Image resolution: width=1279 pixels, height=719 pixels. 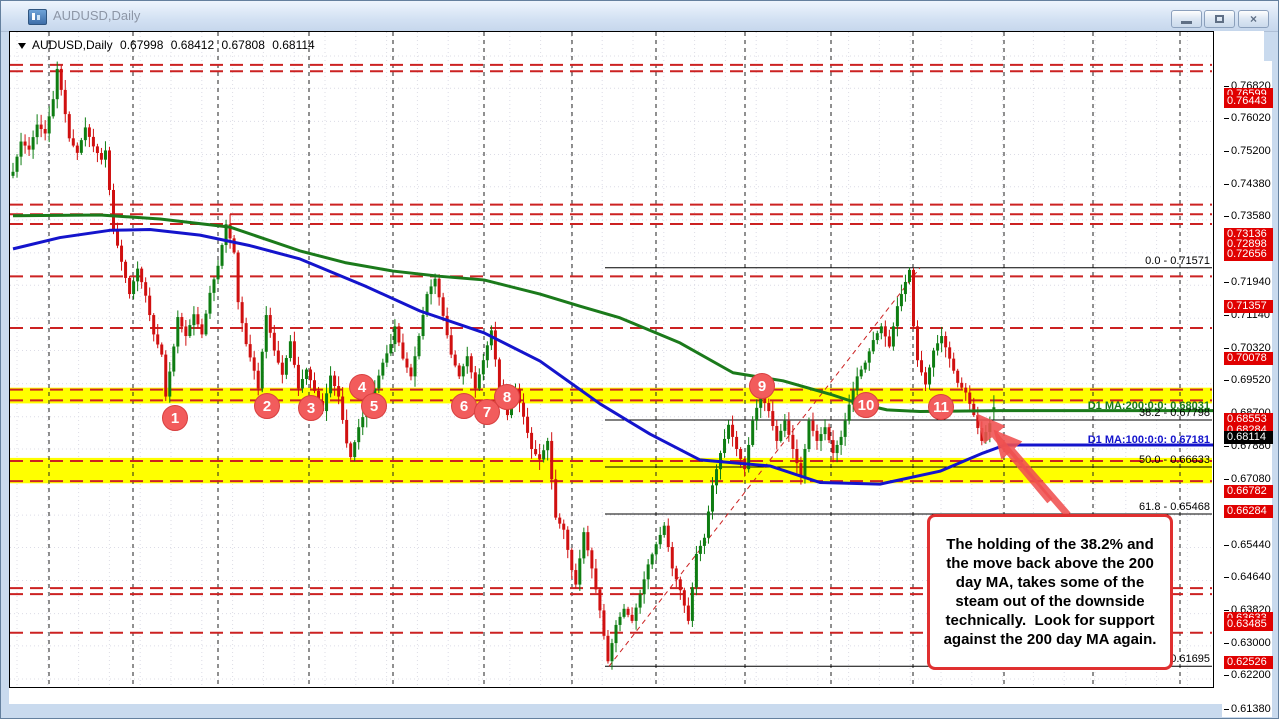 I want to click on quote-symbol: AUDUSD,Daily, so click(x=72, y=45).